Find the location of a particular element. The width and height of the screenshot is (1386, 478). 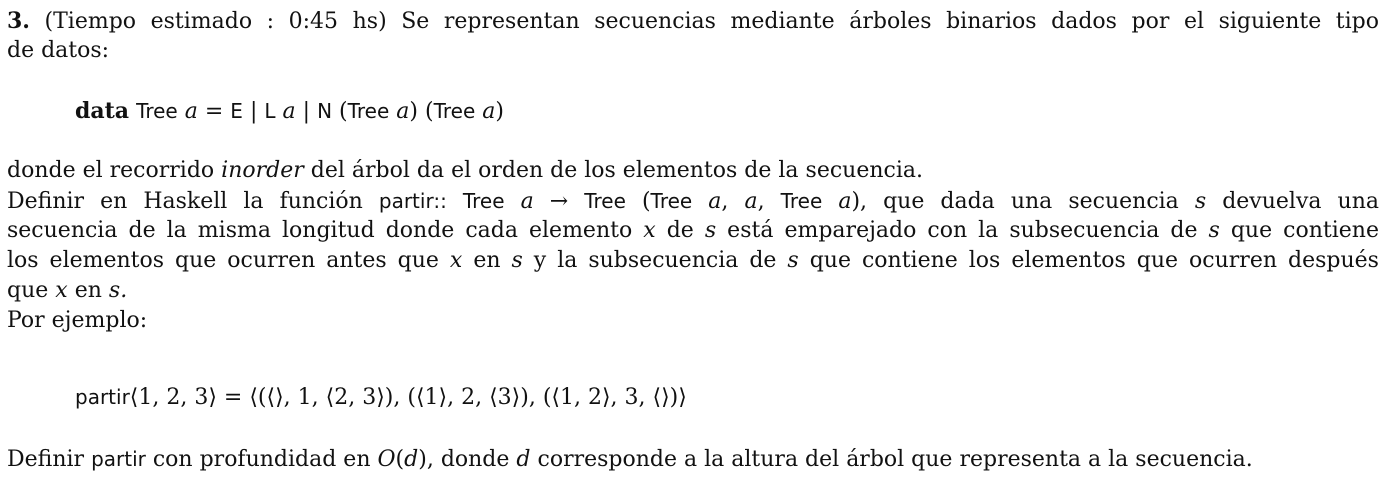

constructor-e: E is located at coordinates (236, 111).